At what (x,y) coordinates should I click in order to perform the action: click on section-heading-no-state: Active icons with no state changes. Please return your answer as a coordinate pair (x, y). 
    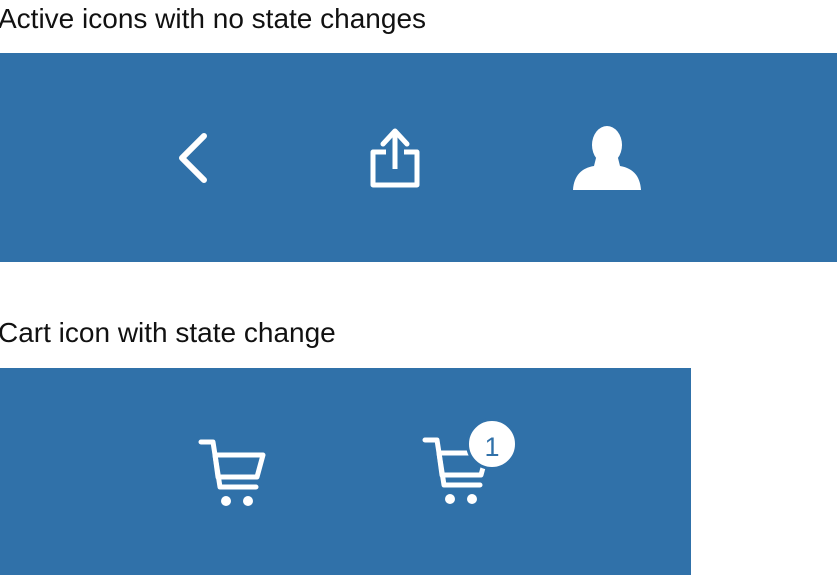
    Looking at the image, I should click on (213, 18).